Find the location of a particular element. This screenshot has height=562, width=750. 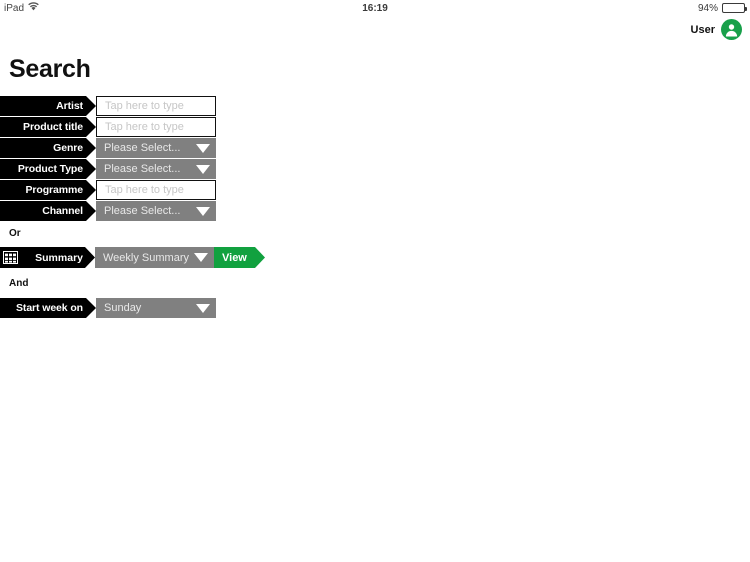

battery-icon is located at coordinates (734, 8).